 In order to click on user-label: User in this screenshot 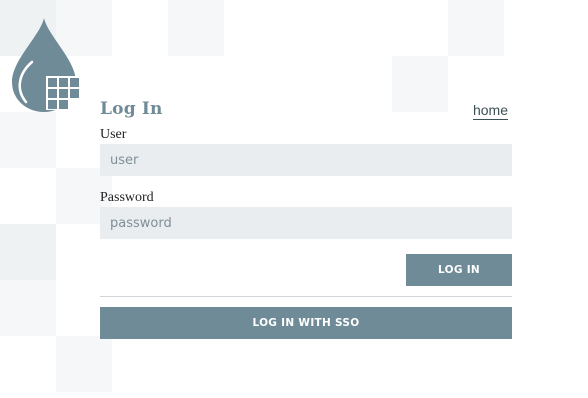, I will do `click(113, 134)`.